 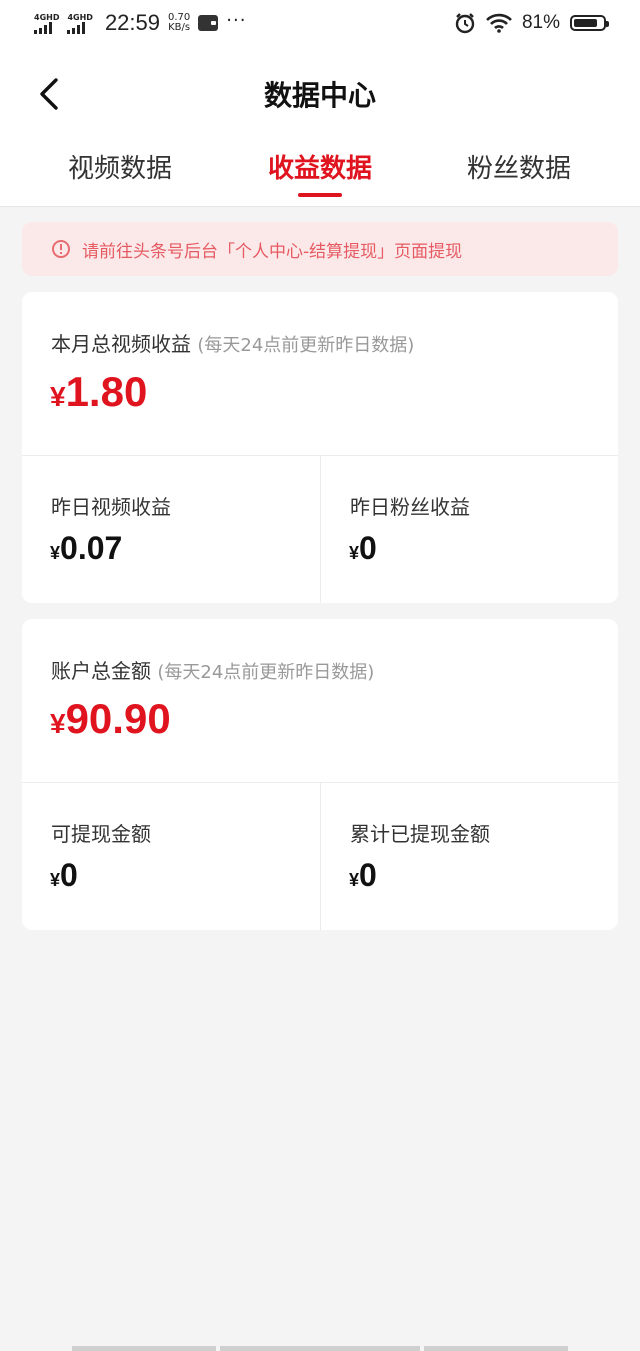 I want to click on tab-bar: 视频数据 收益数据 粉丝数据, so click(x=320, y=173).